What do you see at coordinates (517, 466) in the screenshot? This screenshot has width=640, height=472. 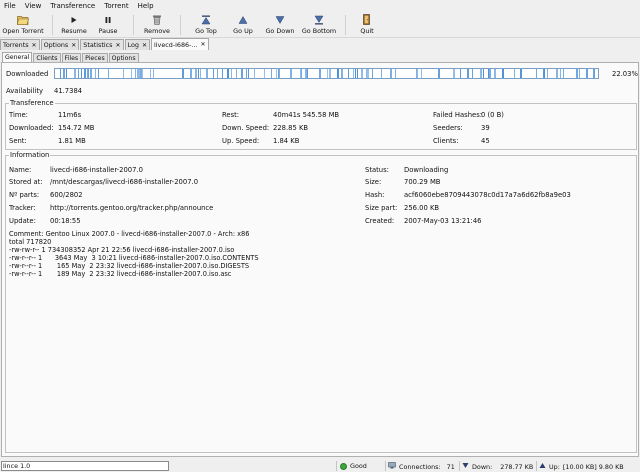 I see `down-value: 278.77 KB` at bounding box center [517, 466].